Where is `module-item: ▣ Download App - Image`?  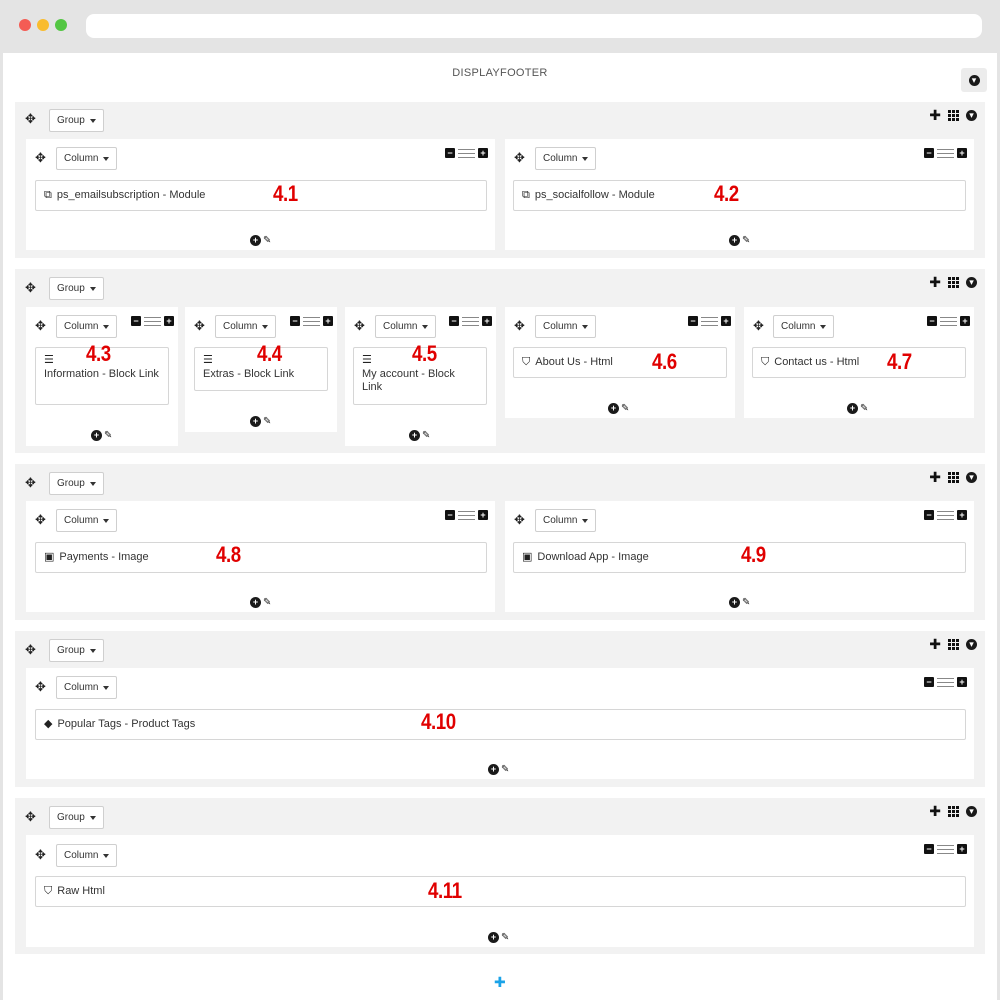 module-item: ▣ Download App - Image is located at coordinates (739, 557).